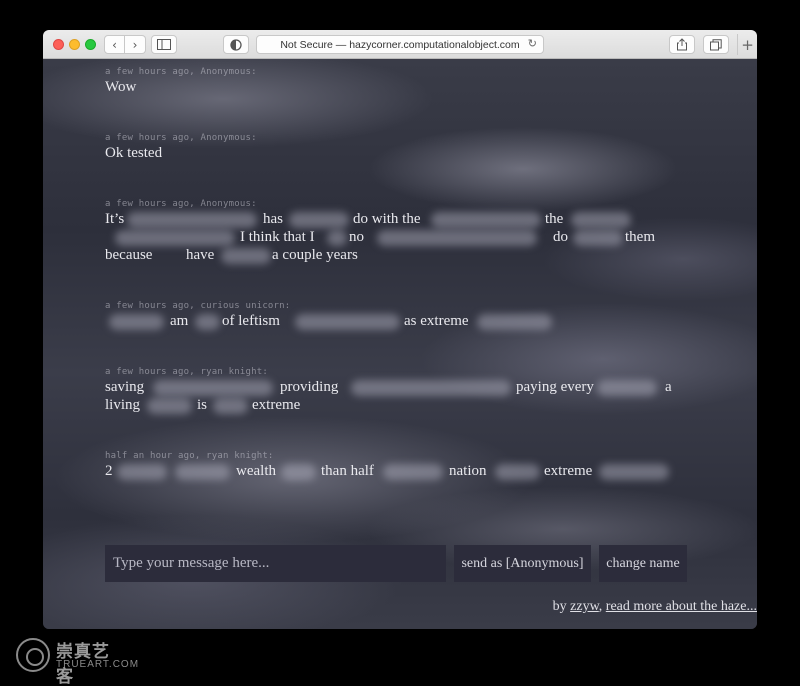 This screenshot has width=800, height=686. I want to click on message-word: as extreme, so click(436, 321).